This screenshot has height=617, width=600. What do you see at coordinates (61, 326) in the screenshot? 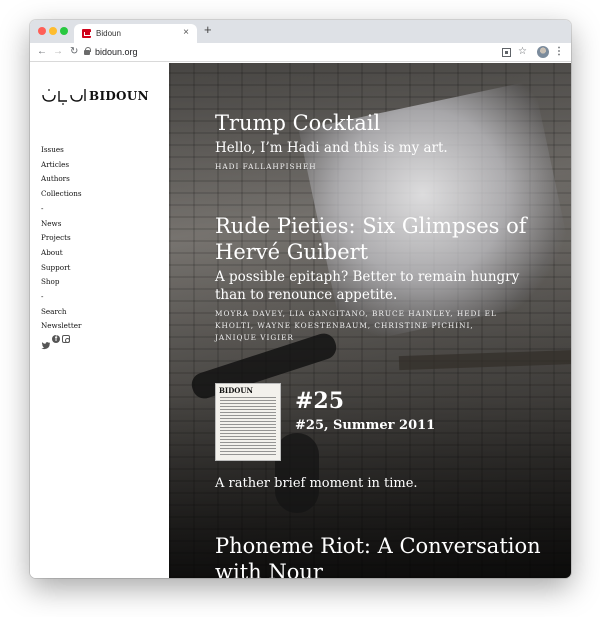
I see `nav-newsletter: Newsletter` at bounding box center [61, 326].